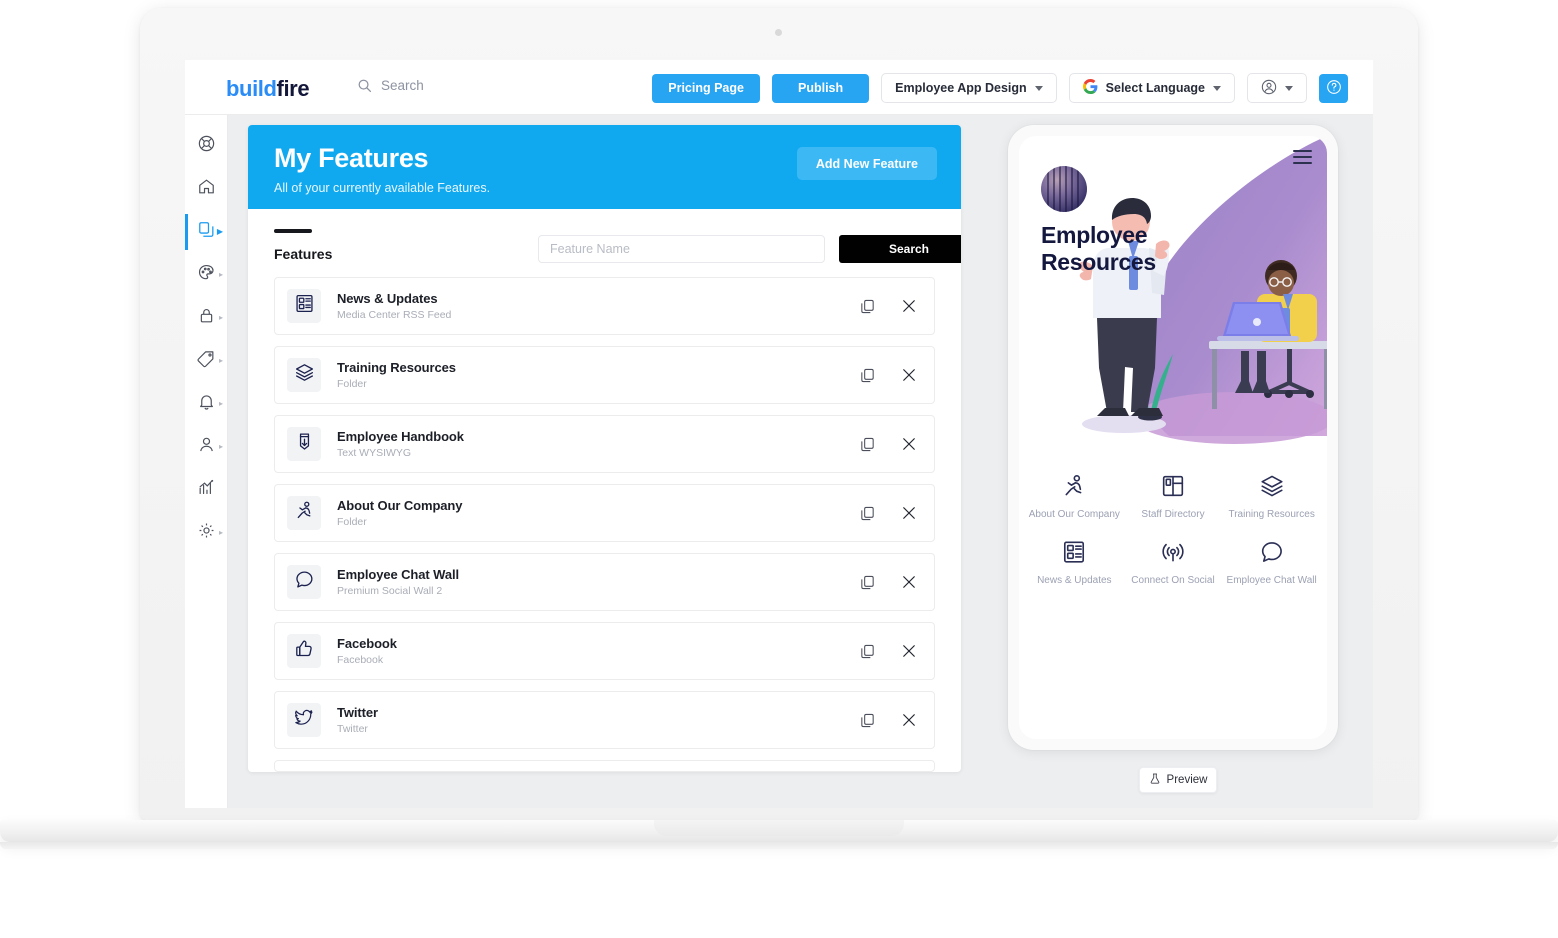 The height and width of the screenshot is (938, 1558). Describe the element at coordinates (1074, 580) in the screenshot. I see `app-tile-label: News & Updates` at that location.